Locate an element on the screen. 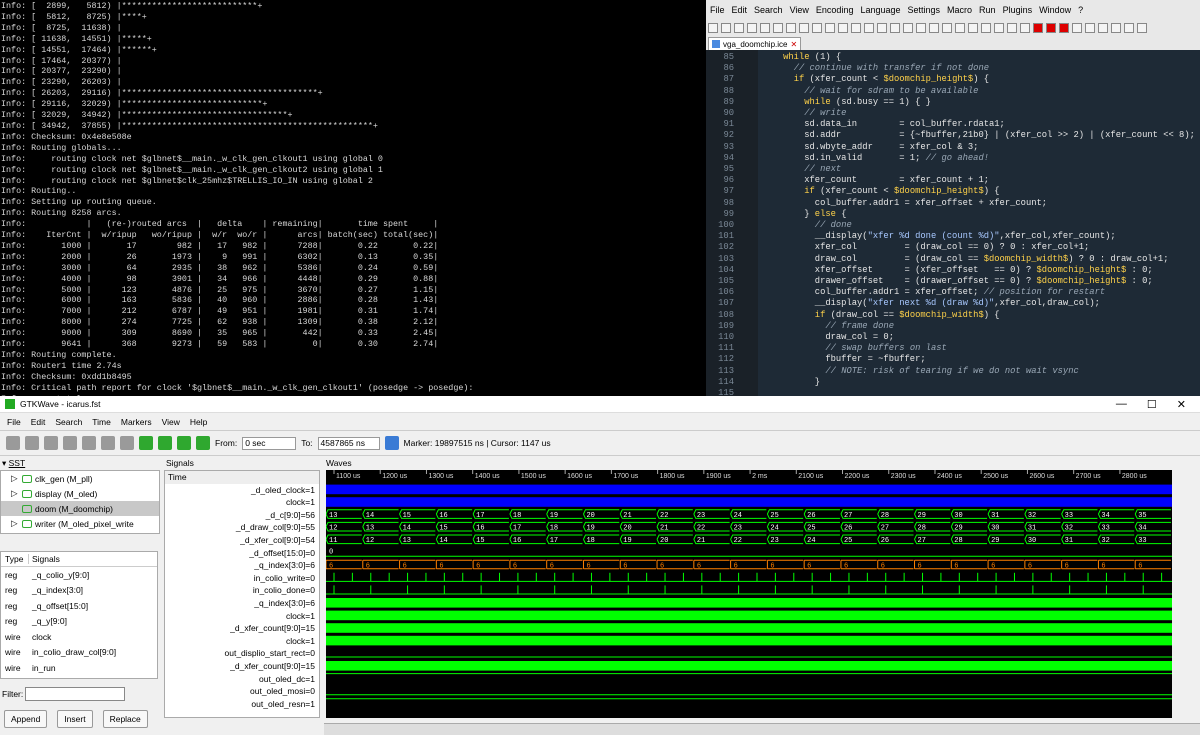 The height and width of the screenshot is (735, 1200). replace-button: Replace is located at coordinates (125, 719).